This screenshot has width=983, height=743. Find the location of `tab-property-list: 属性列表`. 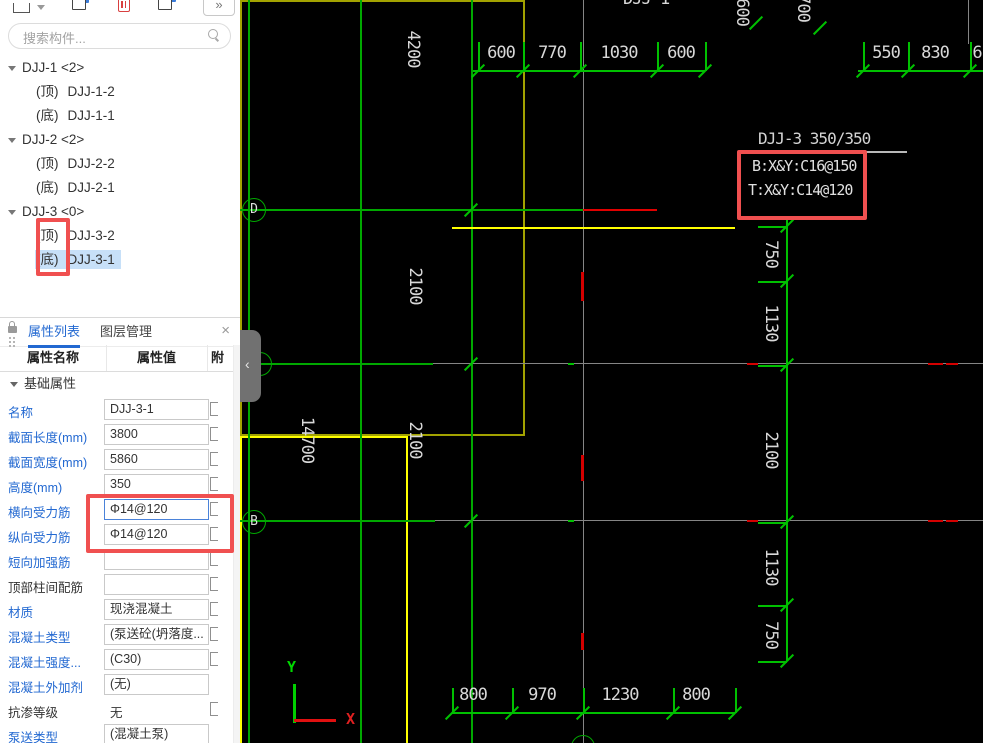

tab-property-list: 属性列表 is located at coordinates (54, 333).